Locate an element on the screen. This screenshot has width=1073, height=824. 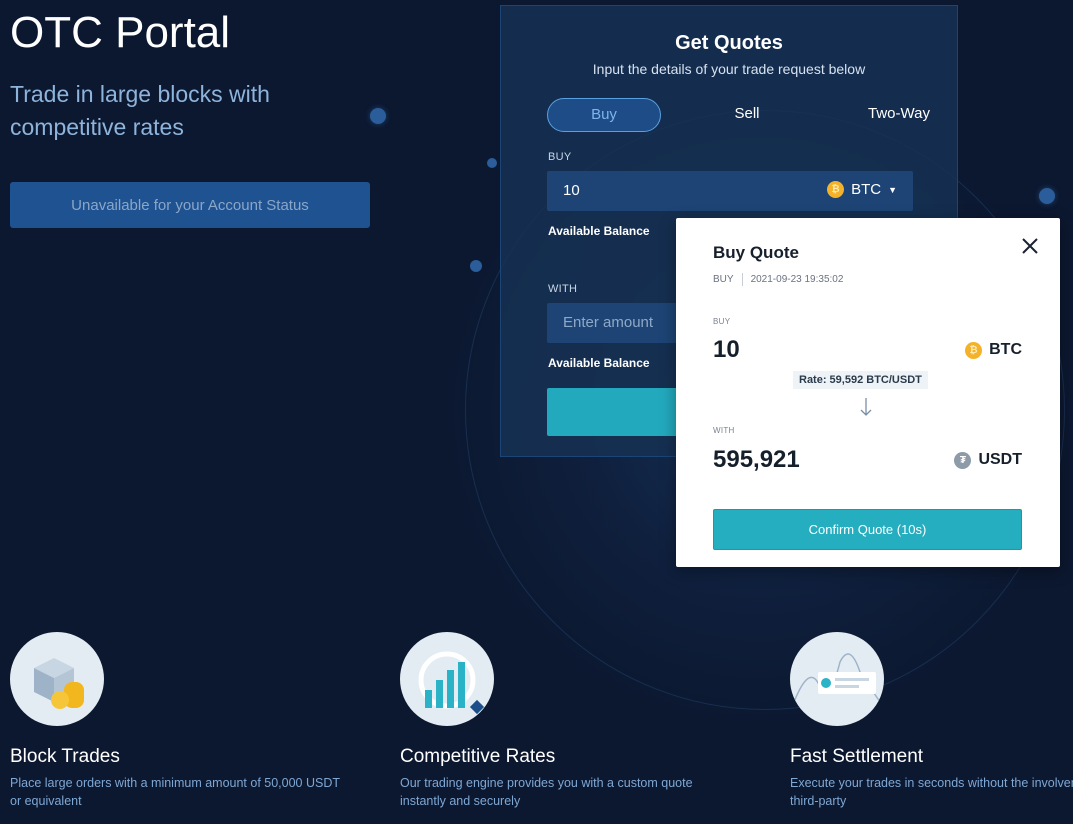
with-field-label: WITH is located at coordinates (563, 289).